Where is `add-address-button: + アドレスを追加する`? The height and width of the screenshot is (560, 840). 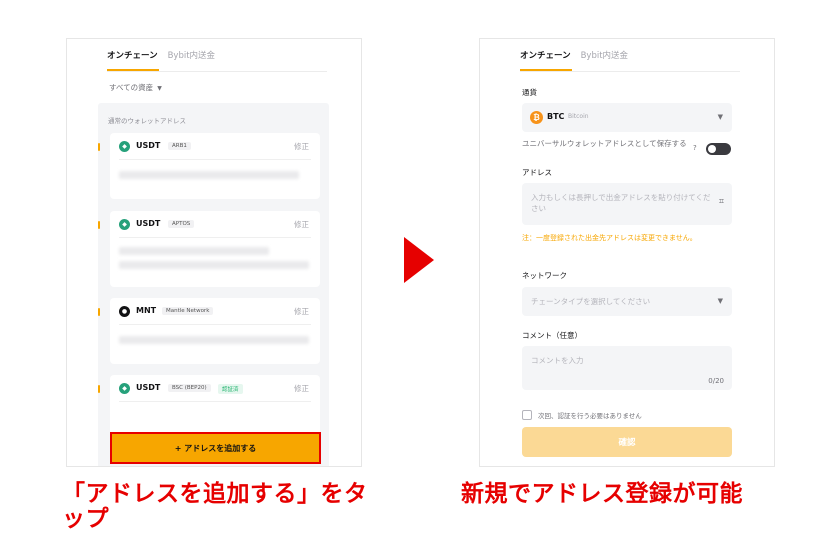
add-address-button: + アドレスを追加する is located at coordinates (215, 448).